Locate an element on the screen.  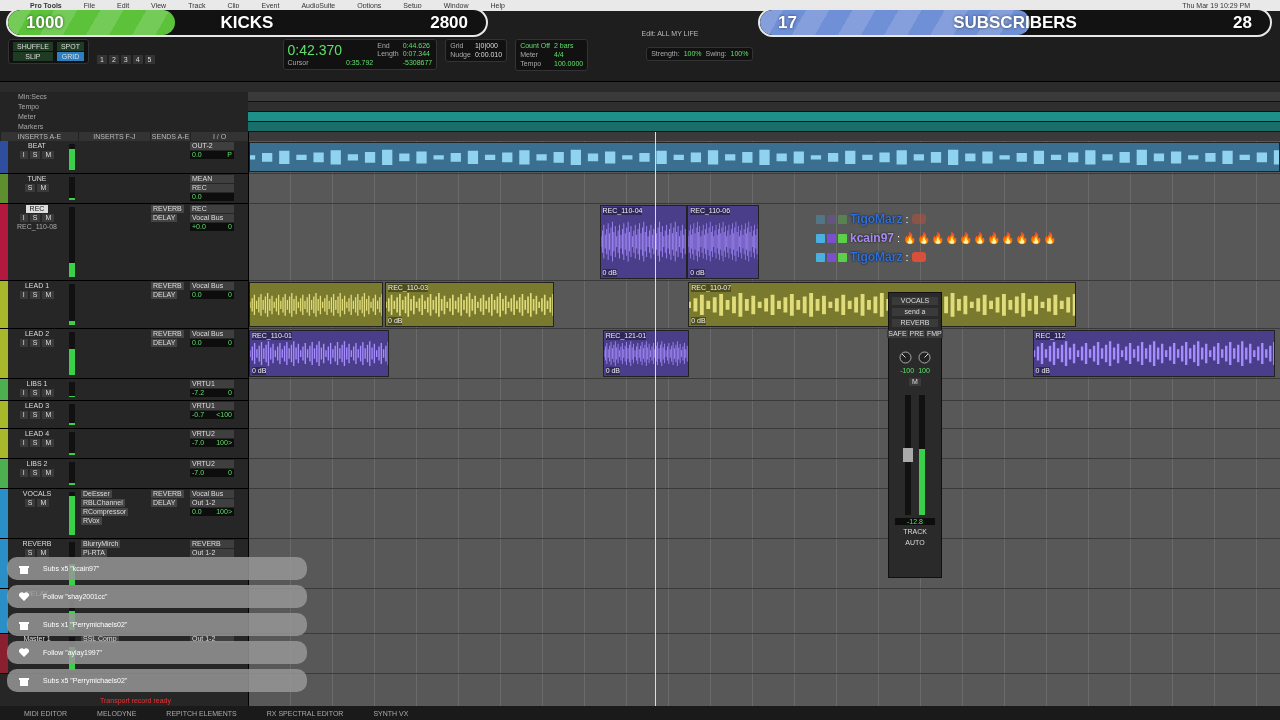
chat-username: kcain97 is located at coordinates (872, 238).